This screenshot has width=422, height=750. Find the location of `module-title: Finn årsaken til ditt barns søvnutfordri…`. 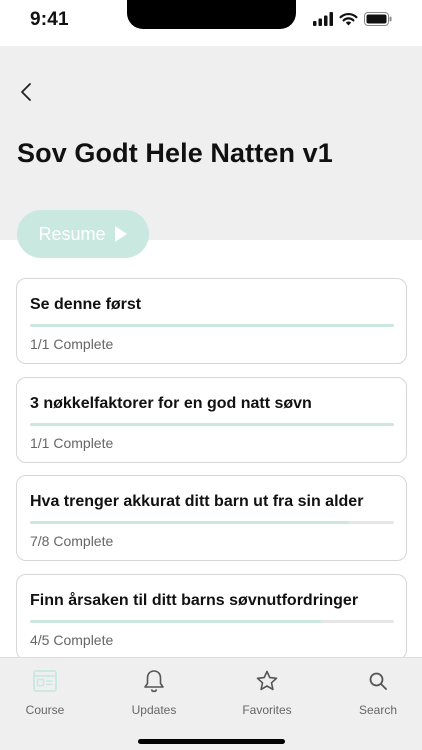

module-title: Finn årsaken til ditt barns søvnutfordri… is located at coordinates (194, 600).